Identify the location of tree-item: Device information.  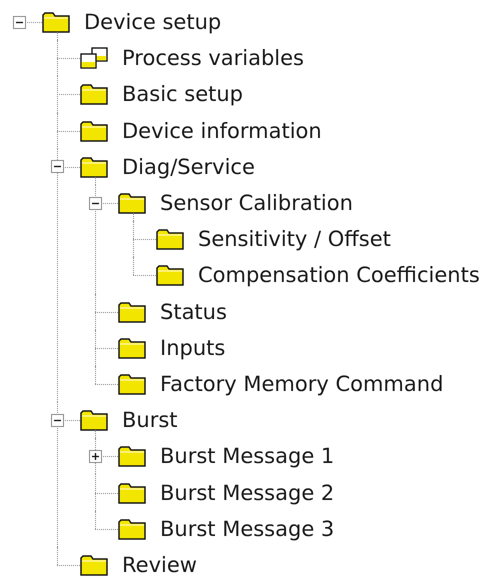
(222, 130).